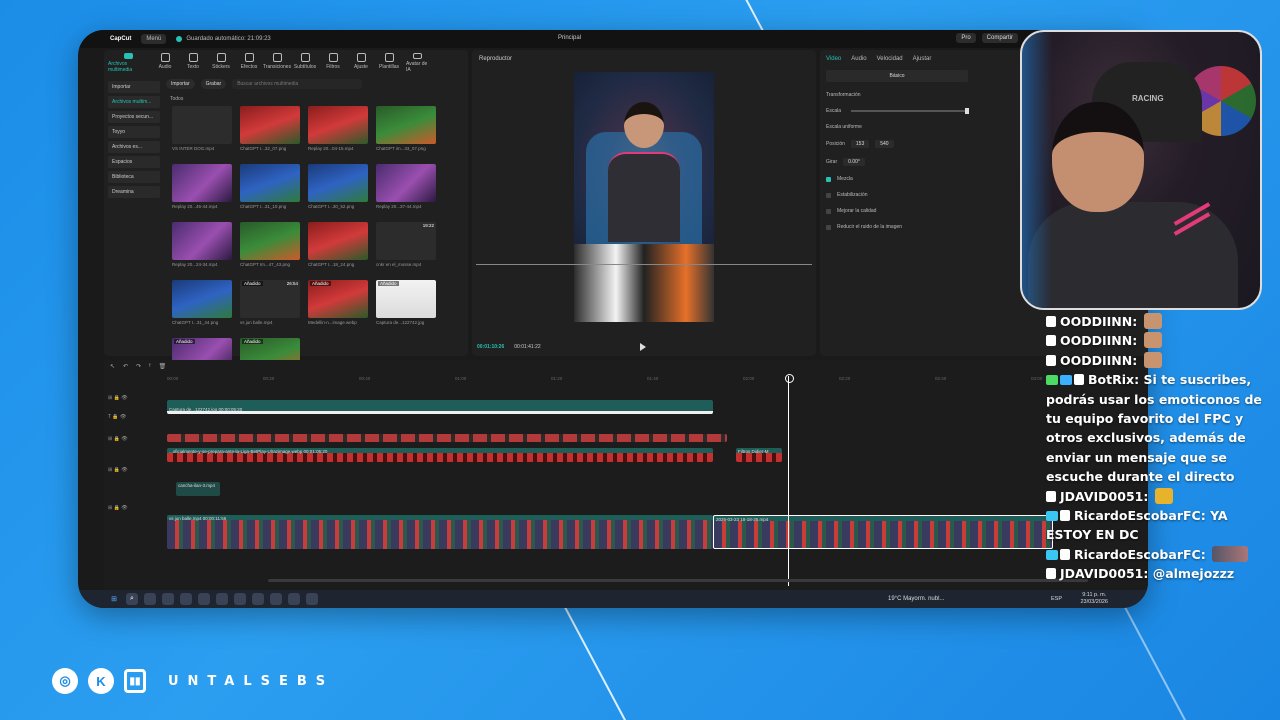 The height and width of the screenshot is (720, 1280). What do you see at coordinates (1152, 321) in the screenshot?
I see `emote-icon` at bounding box center [1152, 321].